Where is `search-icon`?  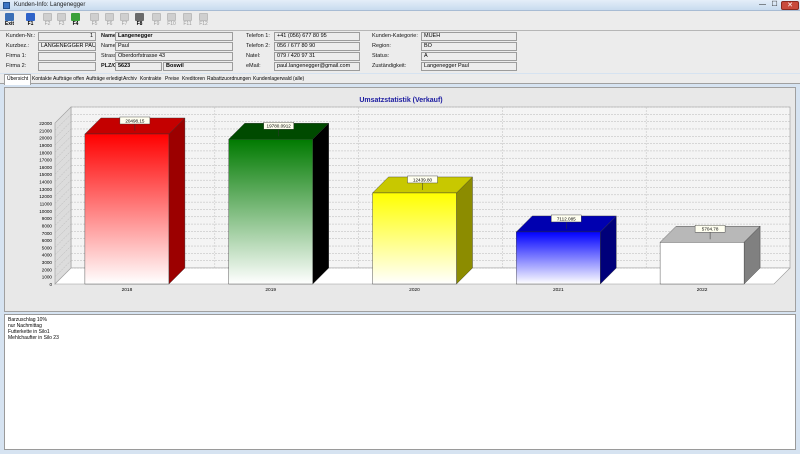
search-icon is located at coordinates (109, 17).